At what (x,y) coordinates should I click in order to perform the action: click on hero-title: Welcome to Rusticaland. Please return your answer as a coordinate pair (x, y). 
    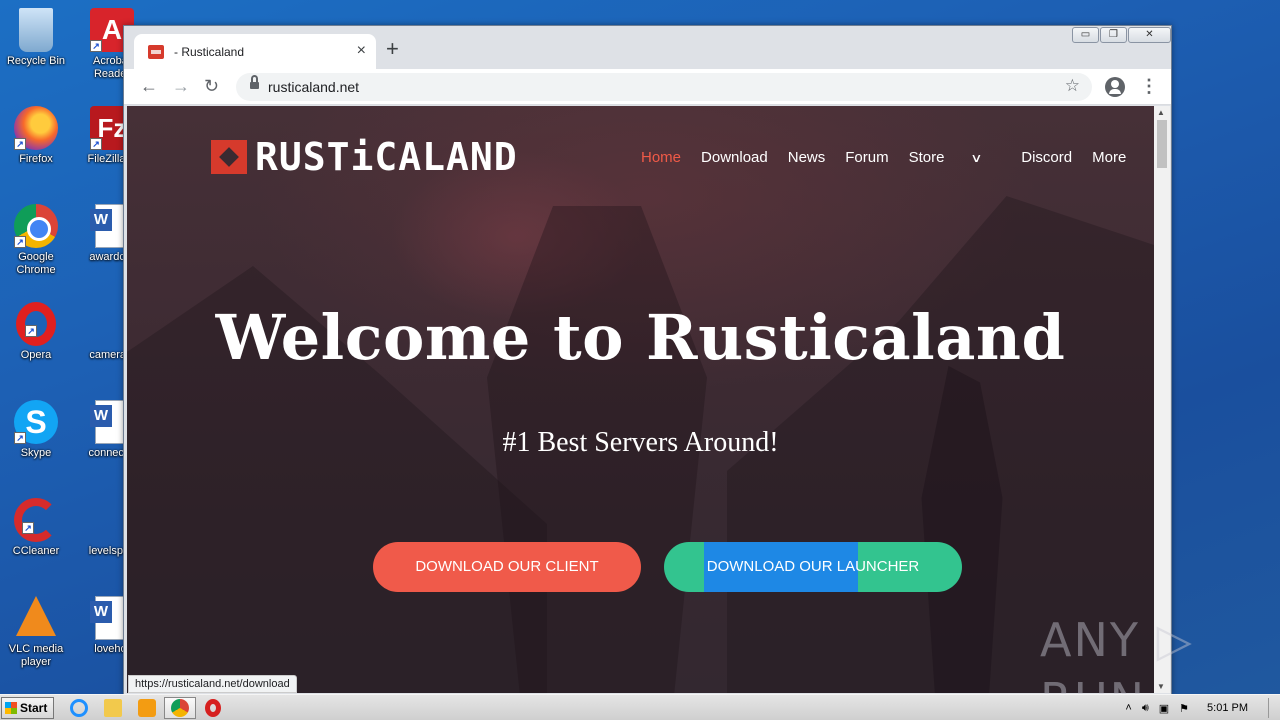
    Looking at the image, I should click on (640, 337).